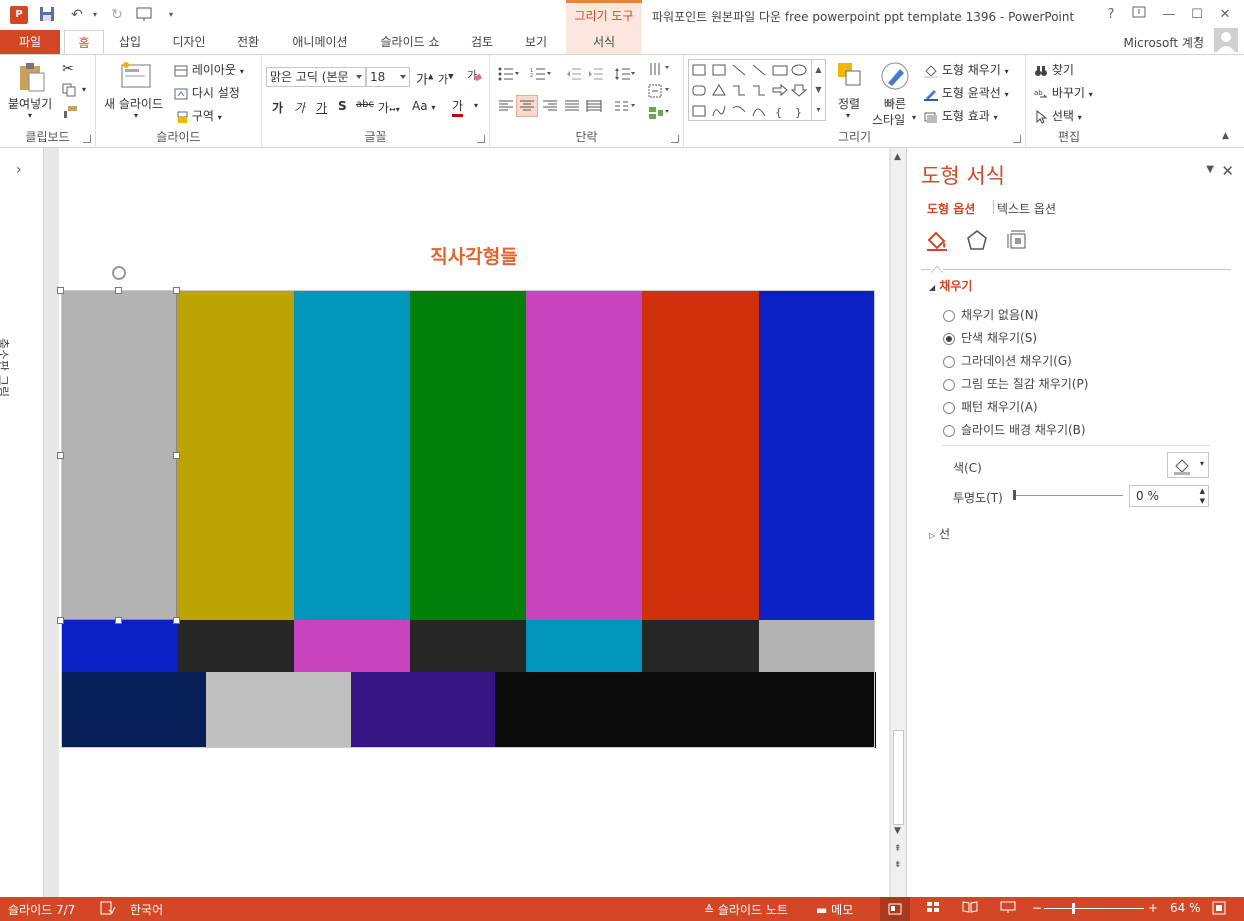 Image resolution: width=1244 pixels, height=921 pixels. What do you see at coordinates (1225, 15) in the screenshot?
I see `close-icon: ✕` at bounding box center [1225, 15].